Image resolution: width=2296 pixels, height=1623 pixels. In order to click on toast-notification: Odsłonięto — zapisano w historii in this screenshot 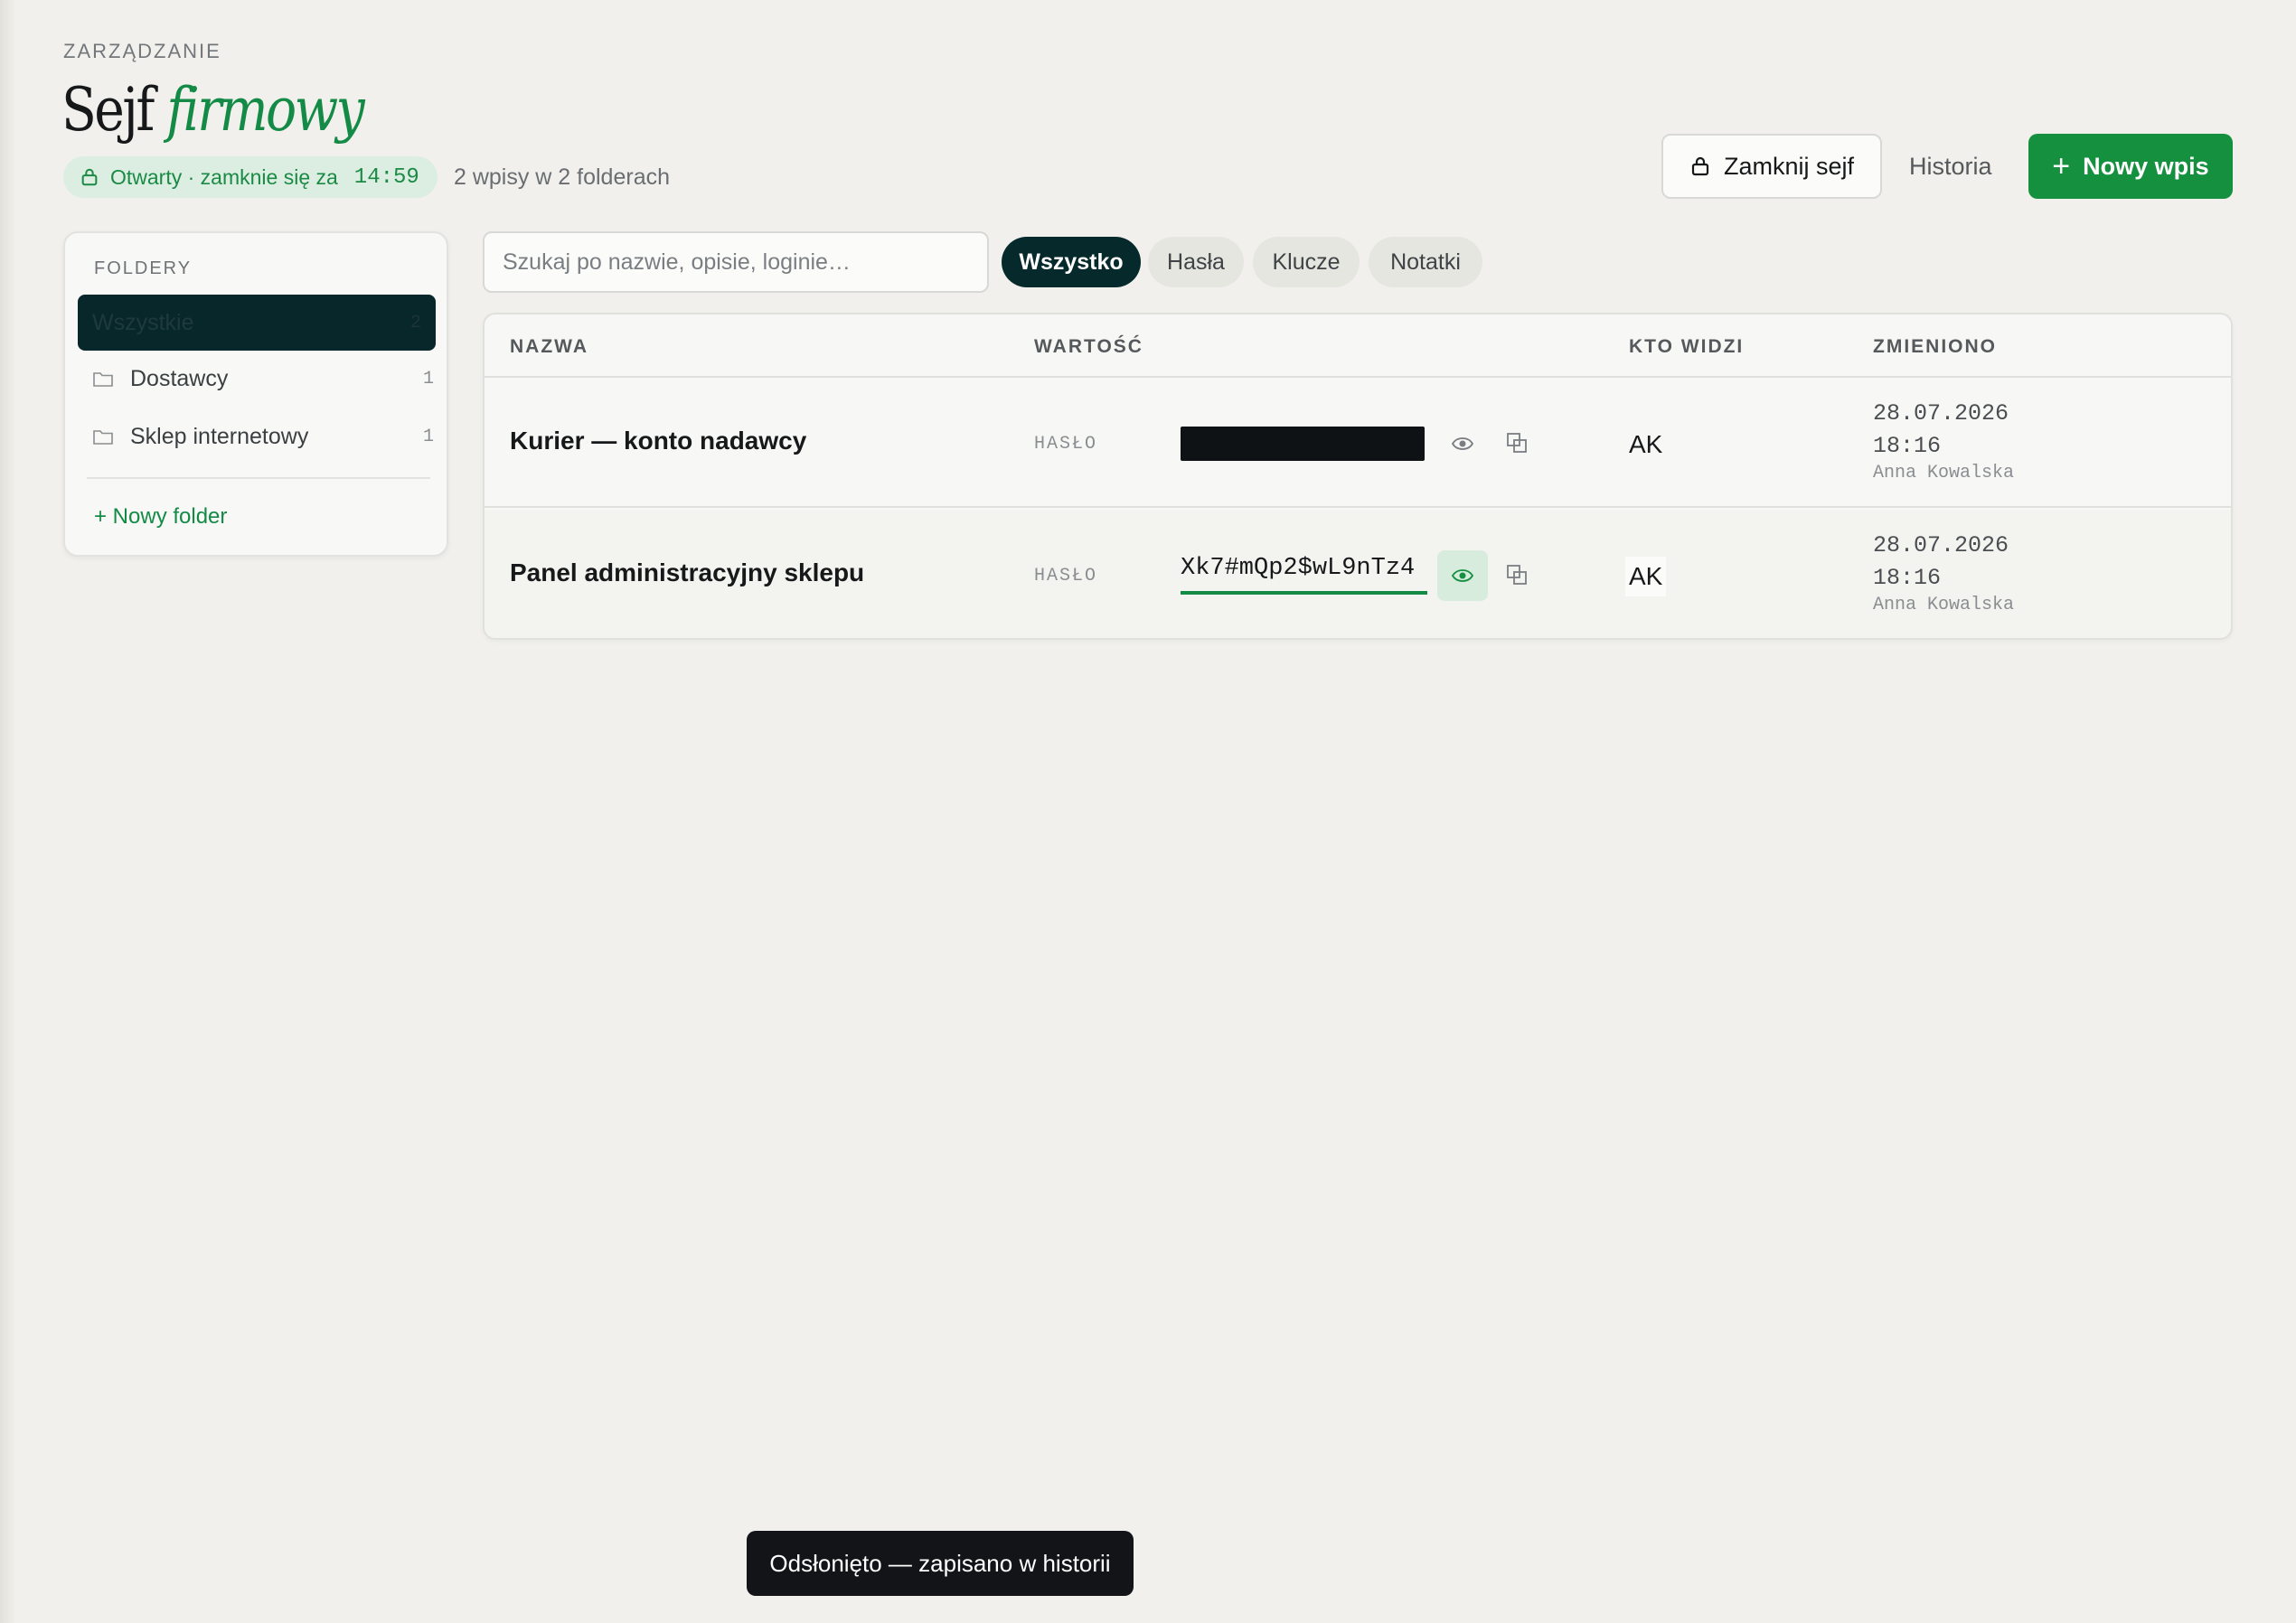, I will do `click(940, 1564)`.